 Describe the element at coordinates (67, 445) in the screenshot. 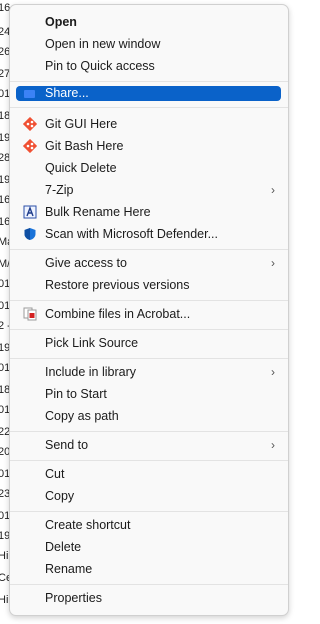

I see `menu-item-label: Send to` at that location.